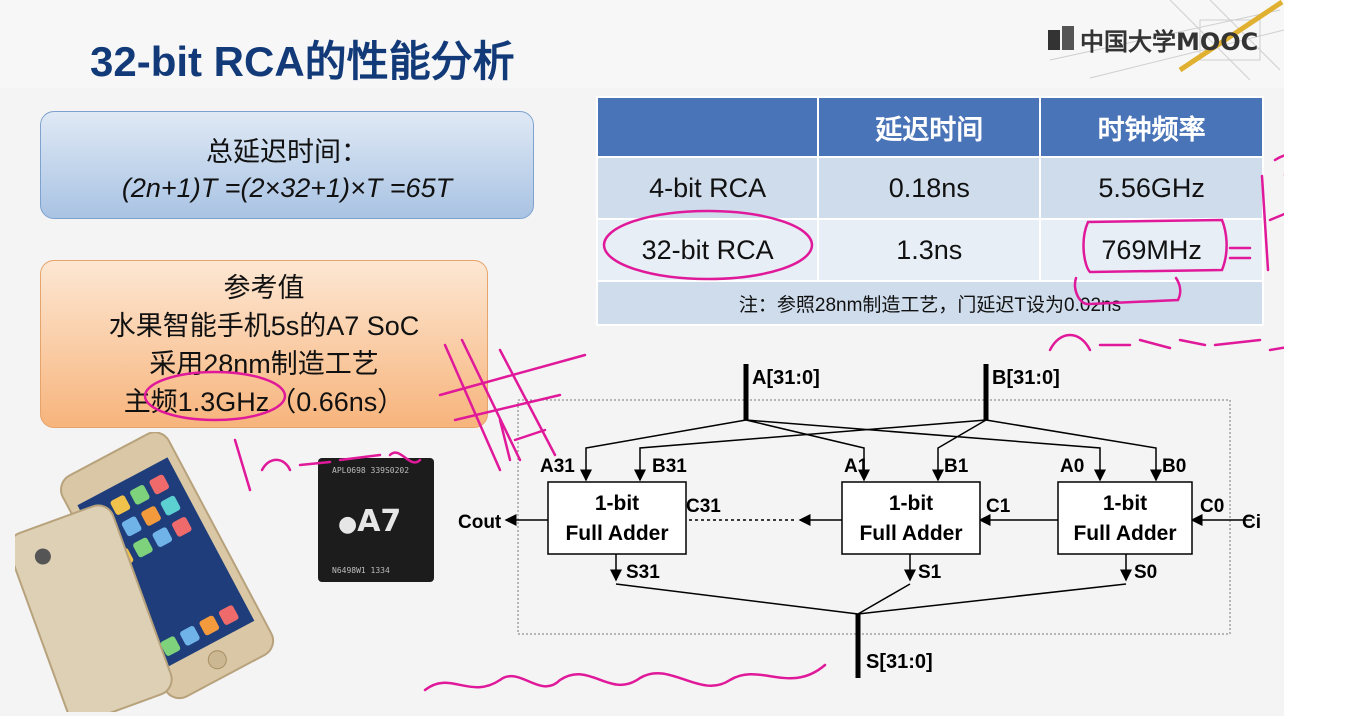  Describe the element at coordinates (707, 250) in the screenshot. I see `table-cell: 32-bit RCA` at that location.